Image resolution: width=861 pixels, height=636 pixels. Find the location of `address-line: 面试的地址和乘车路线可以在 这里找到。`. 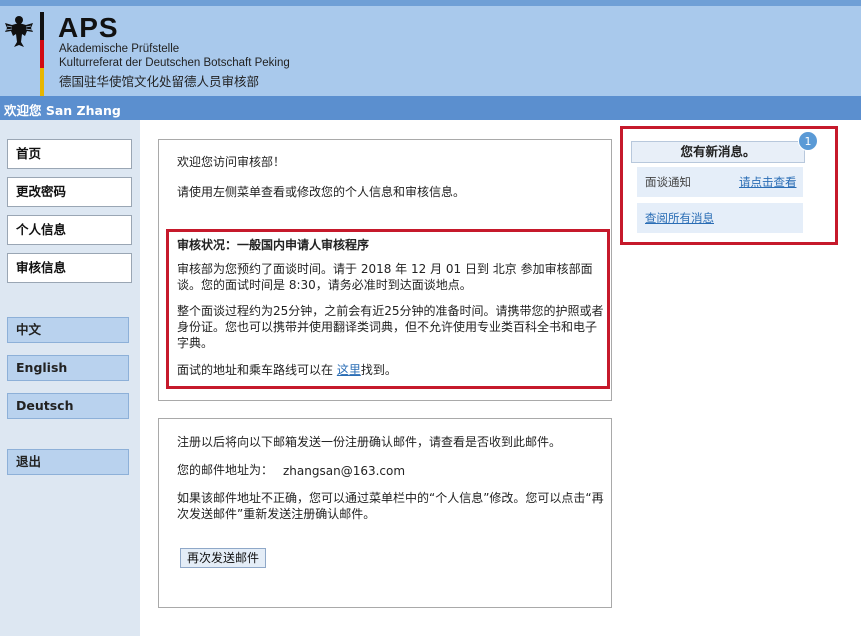

address-line: 面试的地址和乘车路线可以在 这里找到。 is located at coordinates (287, 370).